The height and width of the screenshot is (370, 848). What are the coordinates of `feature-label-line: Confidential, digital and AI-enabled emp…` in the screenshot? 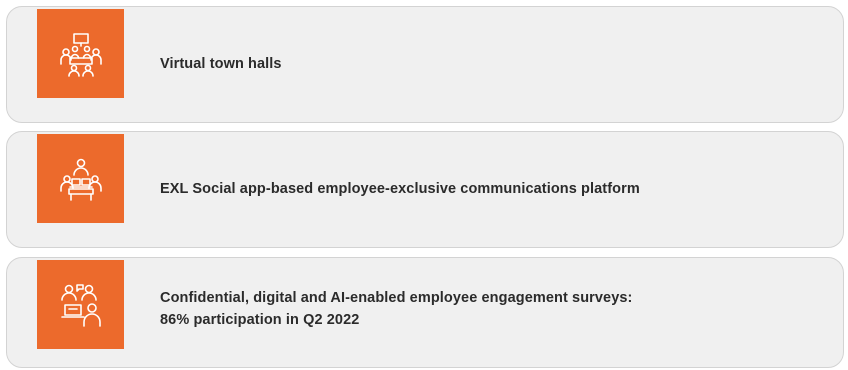 It's located at (396, 298).